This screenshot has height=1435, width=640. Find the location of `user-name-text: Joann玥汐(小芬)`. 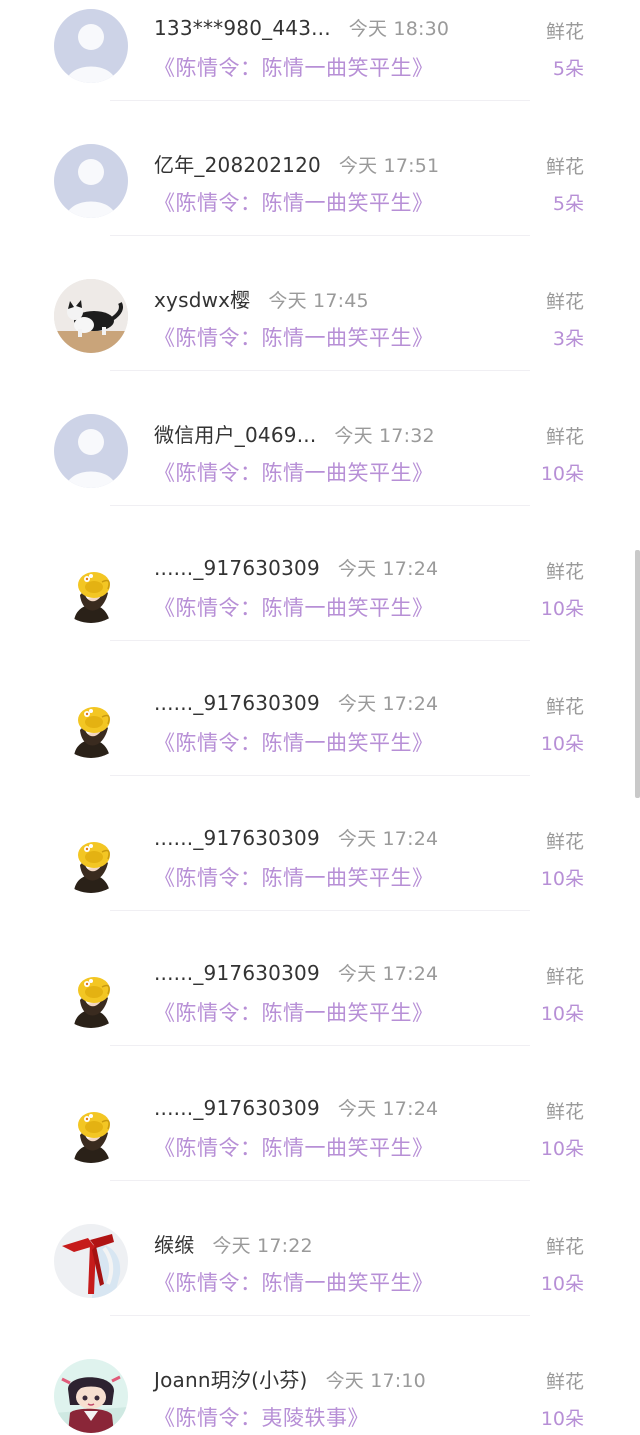

user-name-text: Joann玥汐(小芬) is located at coordinates (231, 1380).